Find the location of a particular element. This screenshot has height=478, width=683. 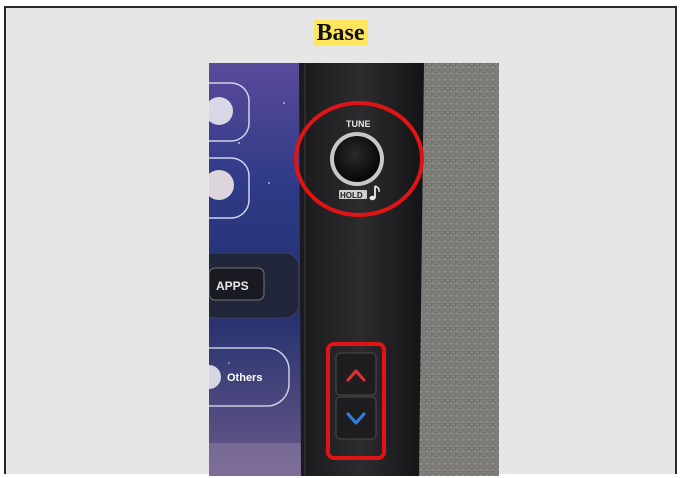

apps-label: APPS is located at coordinates (232, 286).